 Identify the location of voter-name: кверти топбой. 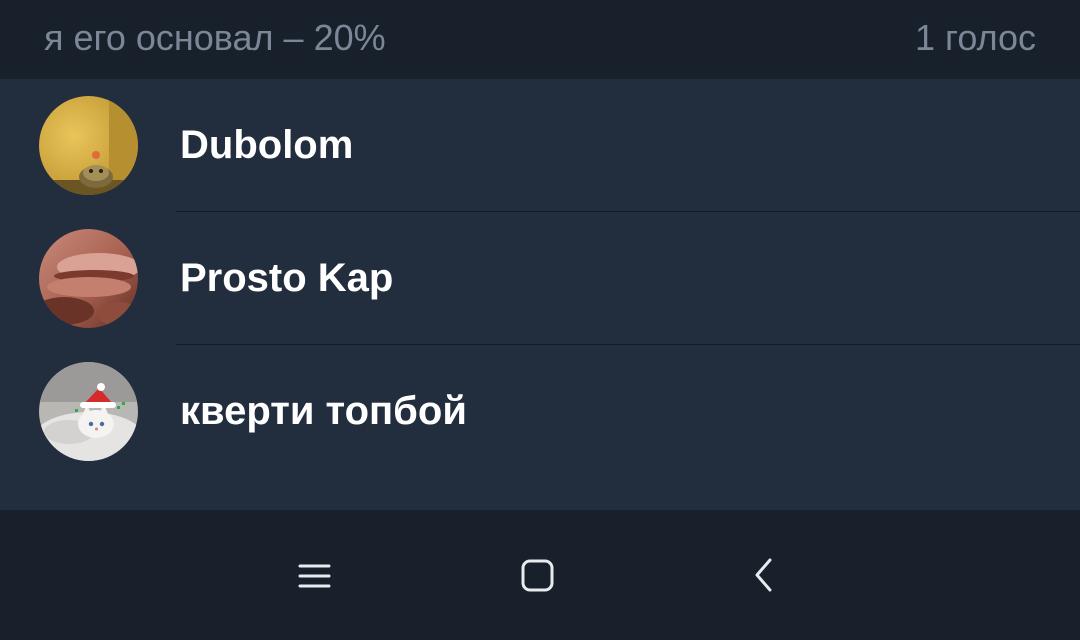
(323, 411).